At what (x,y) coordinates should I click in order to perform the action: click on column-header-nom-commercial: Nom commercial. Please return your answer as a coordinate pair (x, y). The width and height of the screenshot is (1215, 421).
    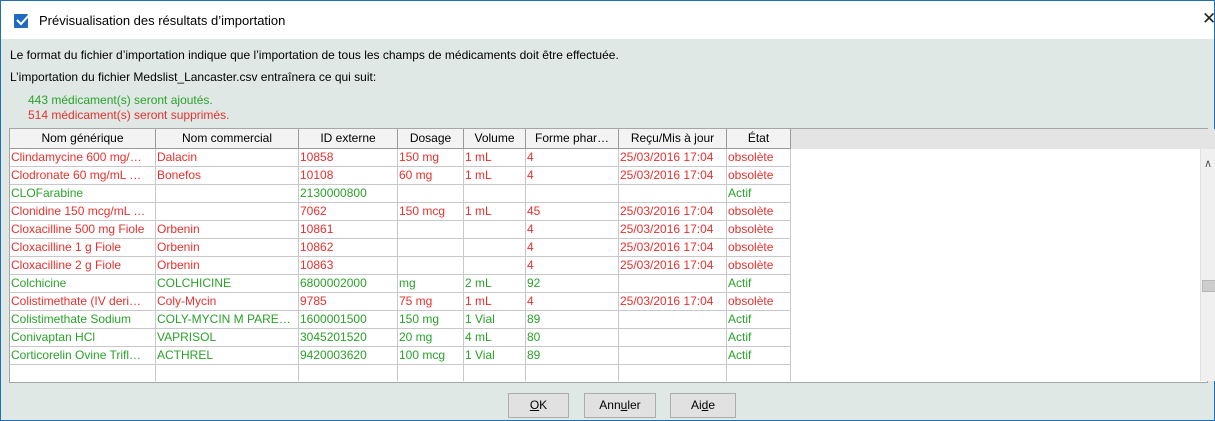
    Looking at the image, I should click on (227, 139).